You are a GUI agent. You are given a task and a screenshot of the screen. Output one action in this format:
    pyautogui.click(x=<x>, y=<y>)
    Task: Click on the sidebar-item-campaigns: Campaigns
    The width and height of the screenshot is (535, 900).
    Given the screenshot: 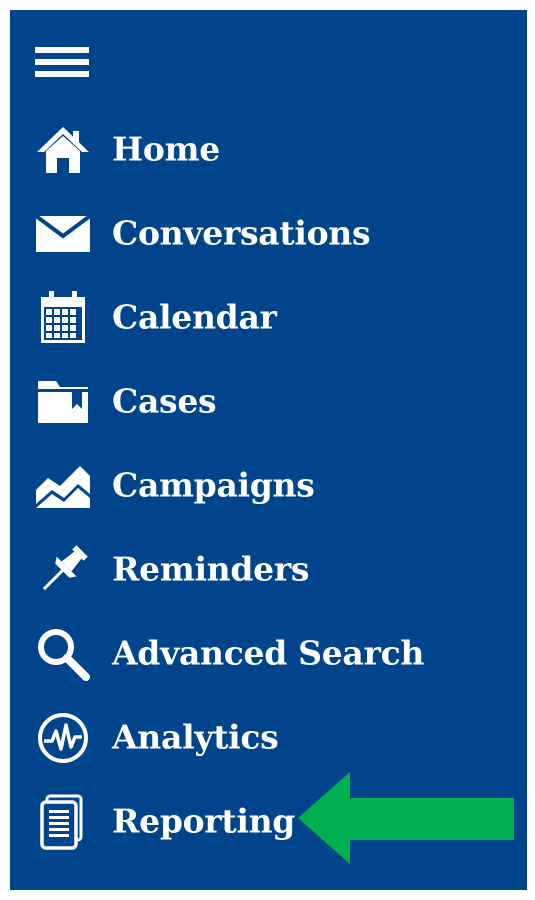 What is the action you would take?
    pyautogui.click(x=268, y=486)
    